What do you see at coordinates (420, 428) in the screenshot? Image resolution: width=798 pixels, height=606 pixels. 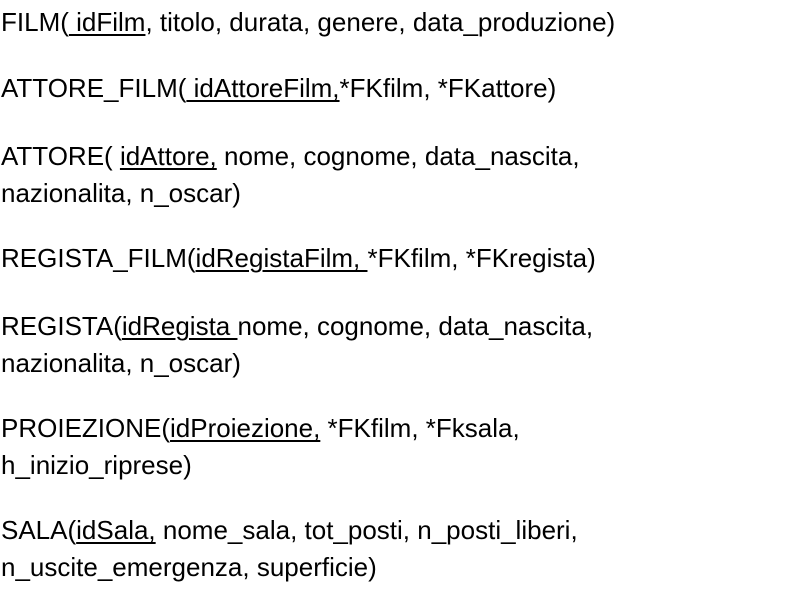 I see `definition-text: *FKfilm, *Fksala,` at bounding box center [420, 428].